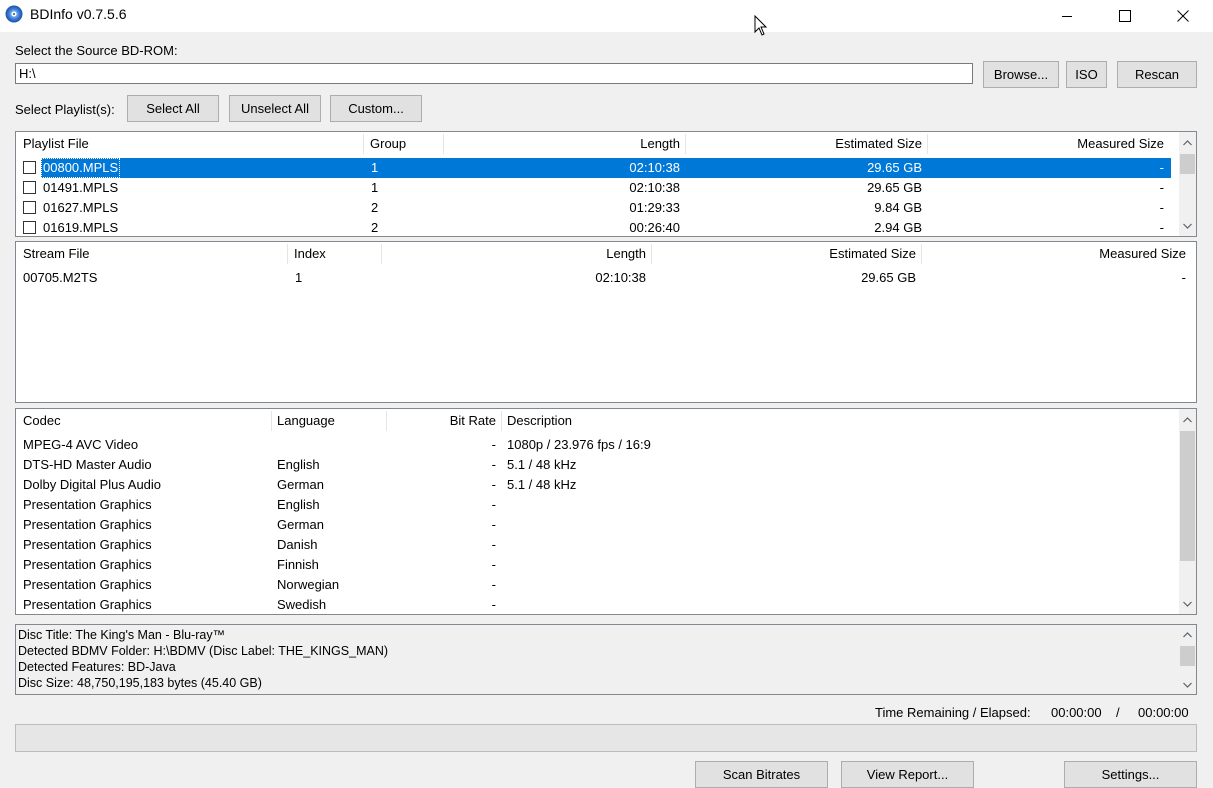 The height and width of the screenshot is (788, 1213). Describe the element at coordinates (441, 421) in the screenshot. I see `column-header-bit-rate: Bit Rate` at that location.